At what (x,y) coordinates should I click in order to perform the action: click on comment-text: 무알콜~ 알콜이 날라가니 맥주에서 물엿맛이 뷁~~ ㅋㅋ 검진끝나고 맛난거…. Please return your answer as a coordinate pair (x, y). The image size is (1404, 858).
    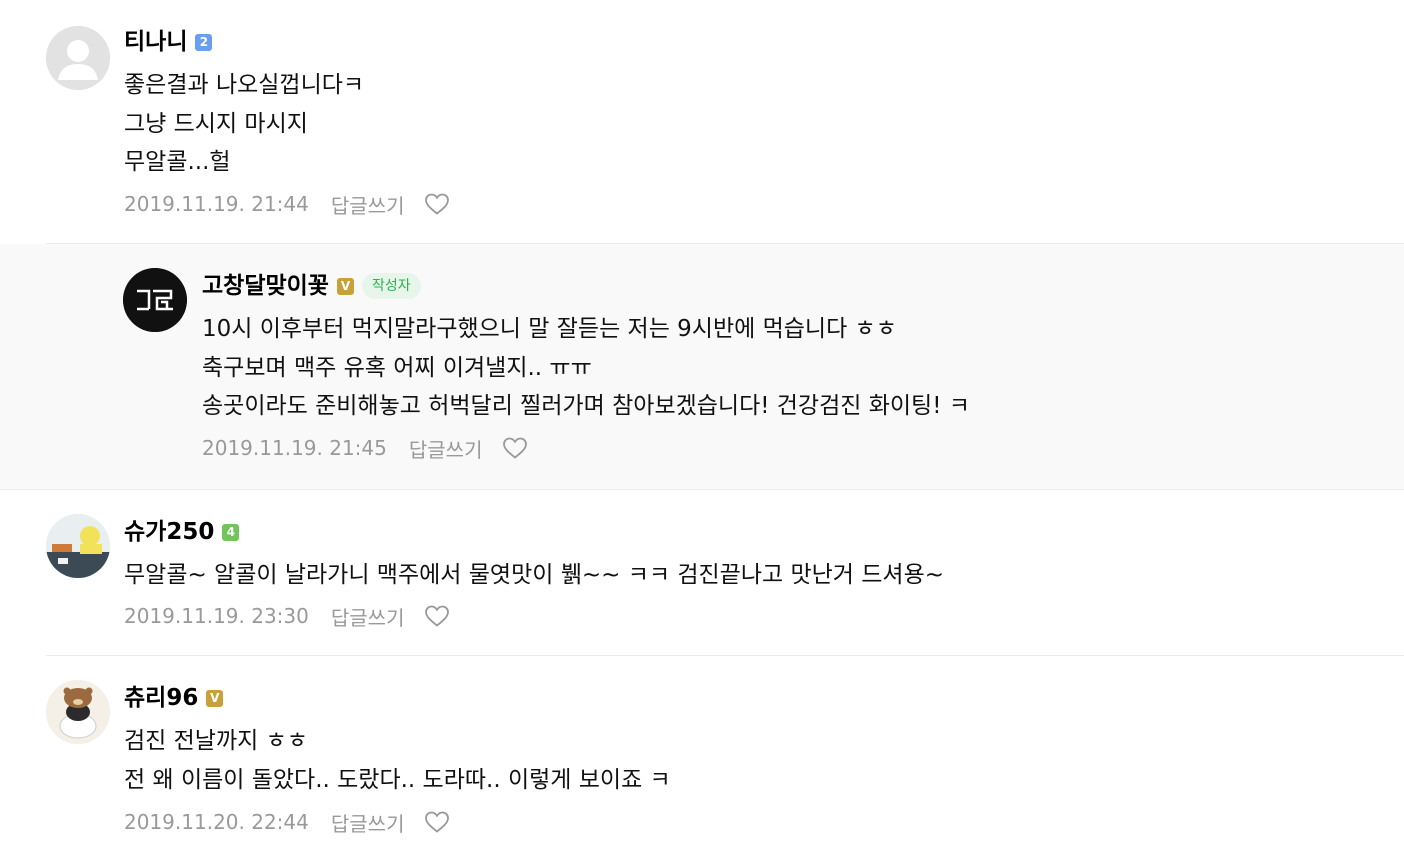
    Looking at the image, I should click on (534, 575).